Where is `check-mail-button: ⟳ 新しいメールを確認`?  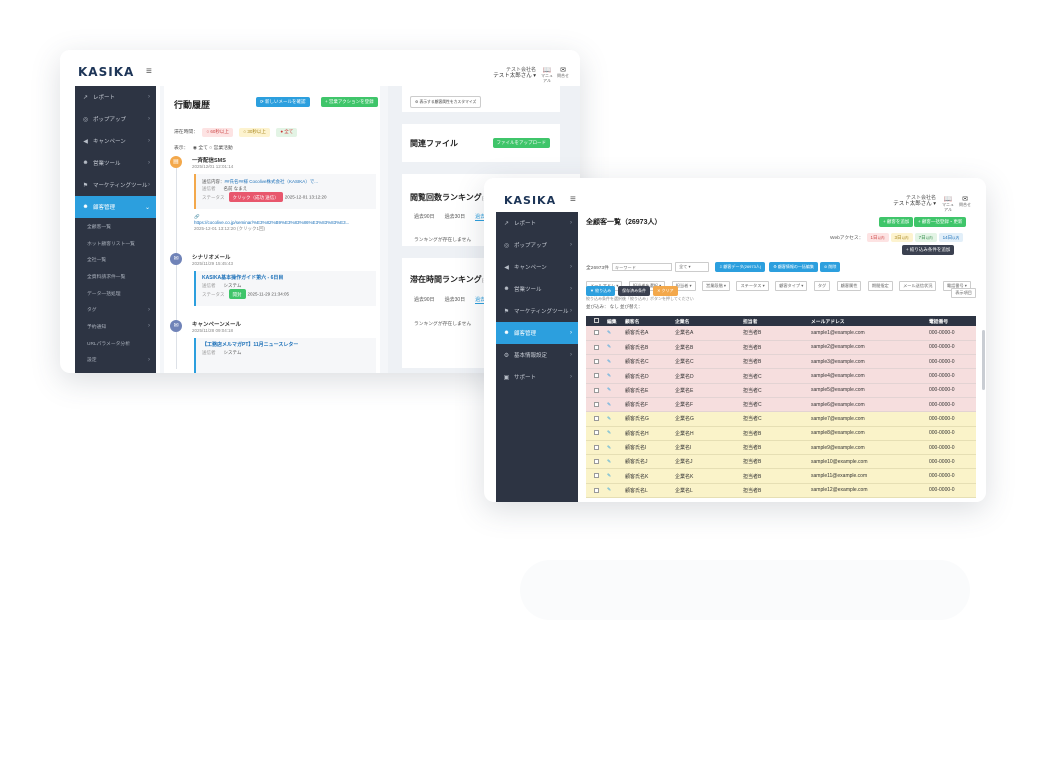 check-mail-button: ⟳ 新しいメールを確認 is located at coordinates (283, 102).